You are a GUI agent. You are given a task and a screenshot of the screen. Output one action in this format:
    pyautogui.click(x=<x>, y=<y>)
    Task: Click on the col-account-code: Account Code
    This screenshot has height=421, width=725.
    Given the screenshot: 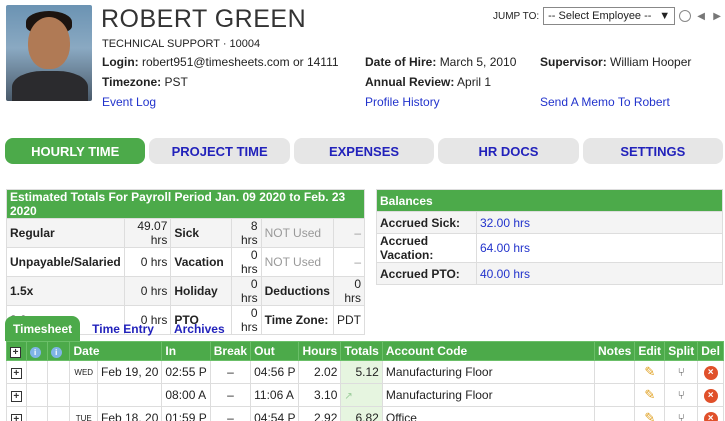 What is the action you would take?
    pyautogui.click(x=488, y=351)
    